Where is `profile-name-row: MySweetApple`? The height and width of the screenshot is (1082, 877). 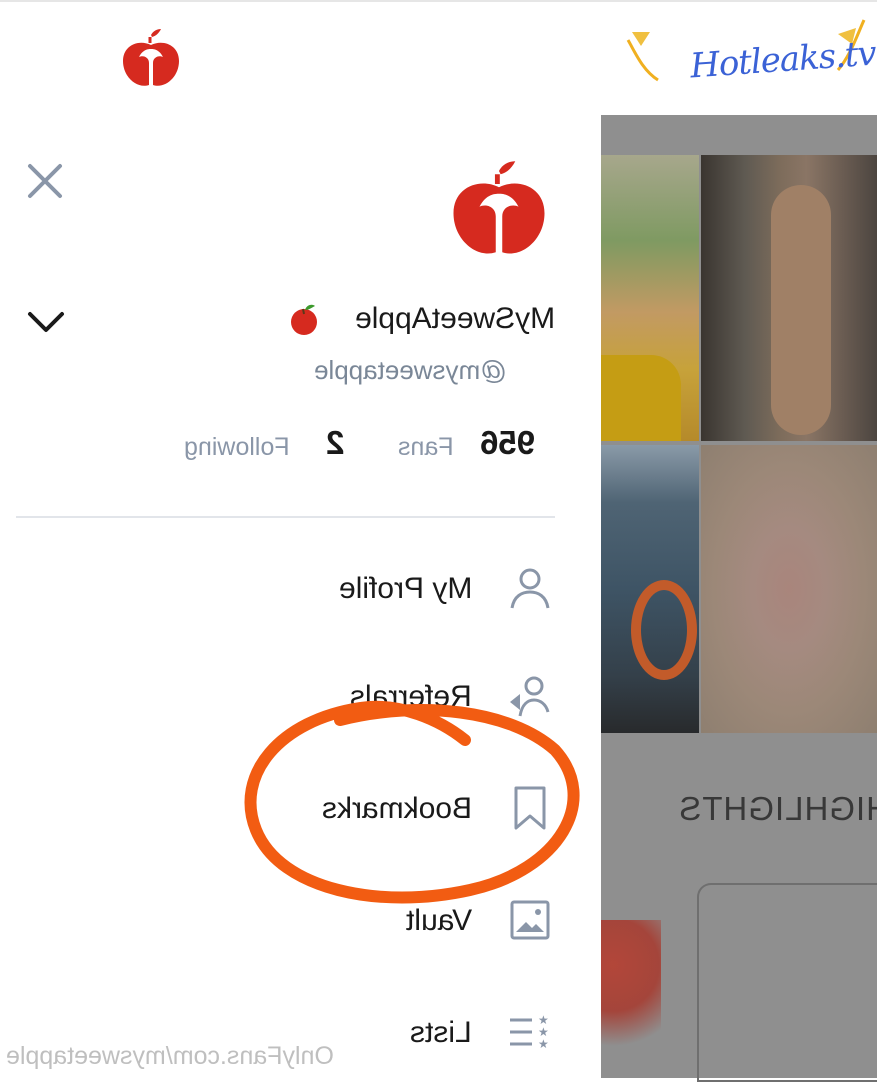
profile-name-row: MySweetApple is located at coordinates (419, 320).